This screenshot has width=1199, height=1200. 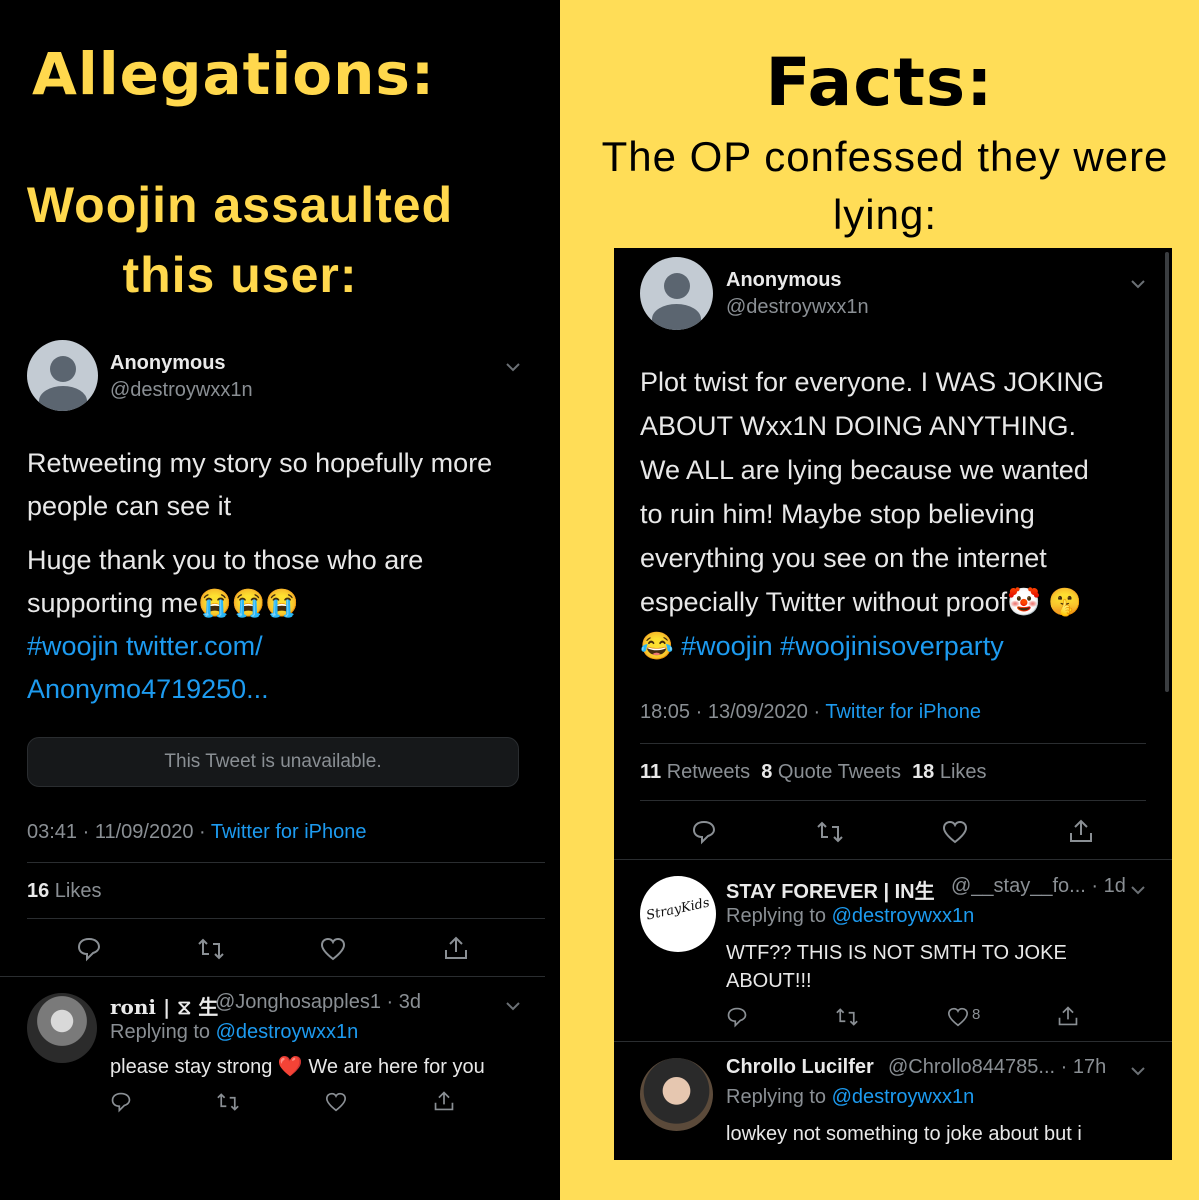 I want to click on reply1-like-count: 8, so click(x=976, y=1014).